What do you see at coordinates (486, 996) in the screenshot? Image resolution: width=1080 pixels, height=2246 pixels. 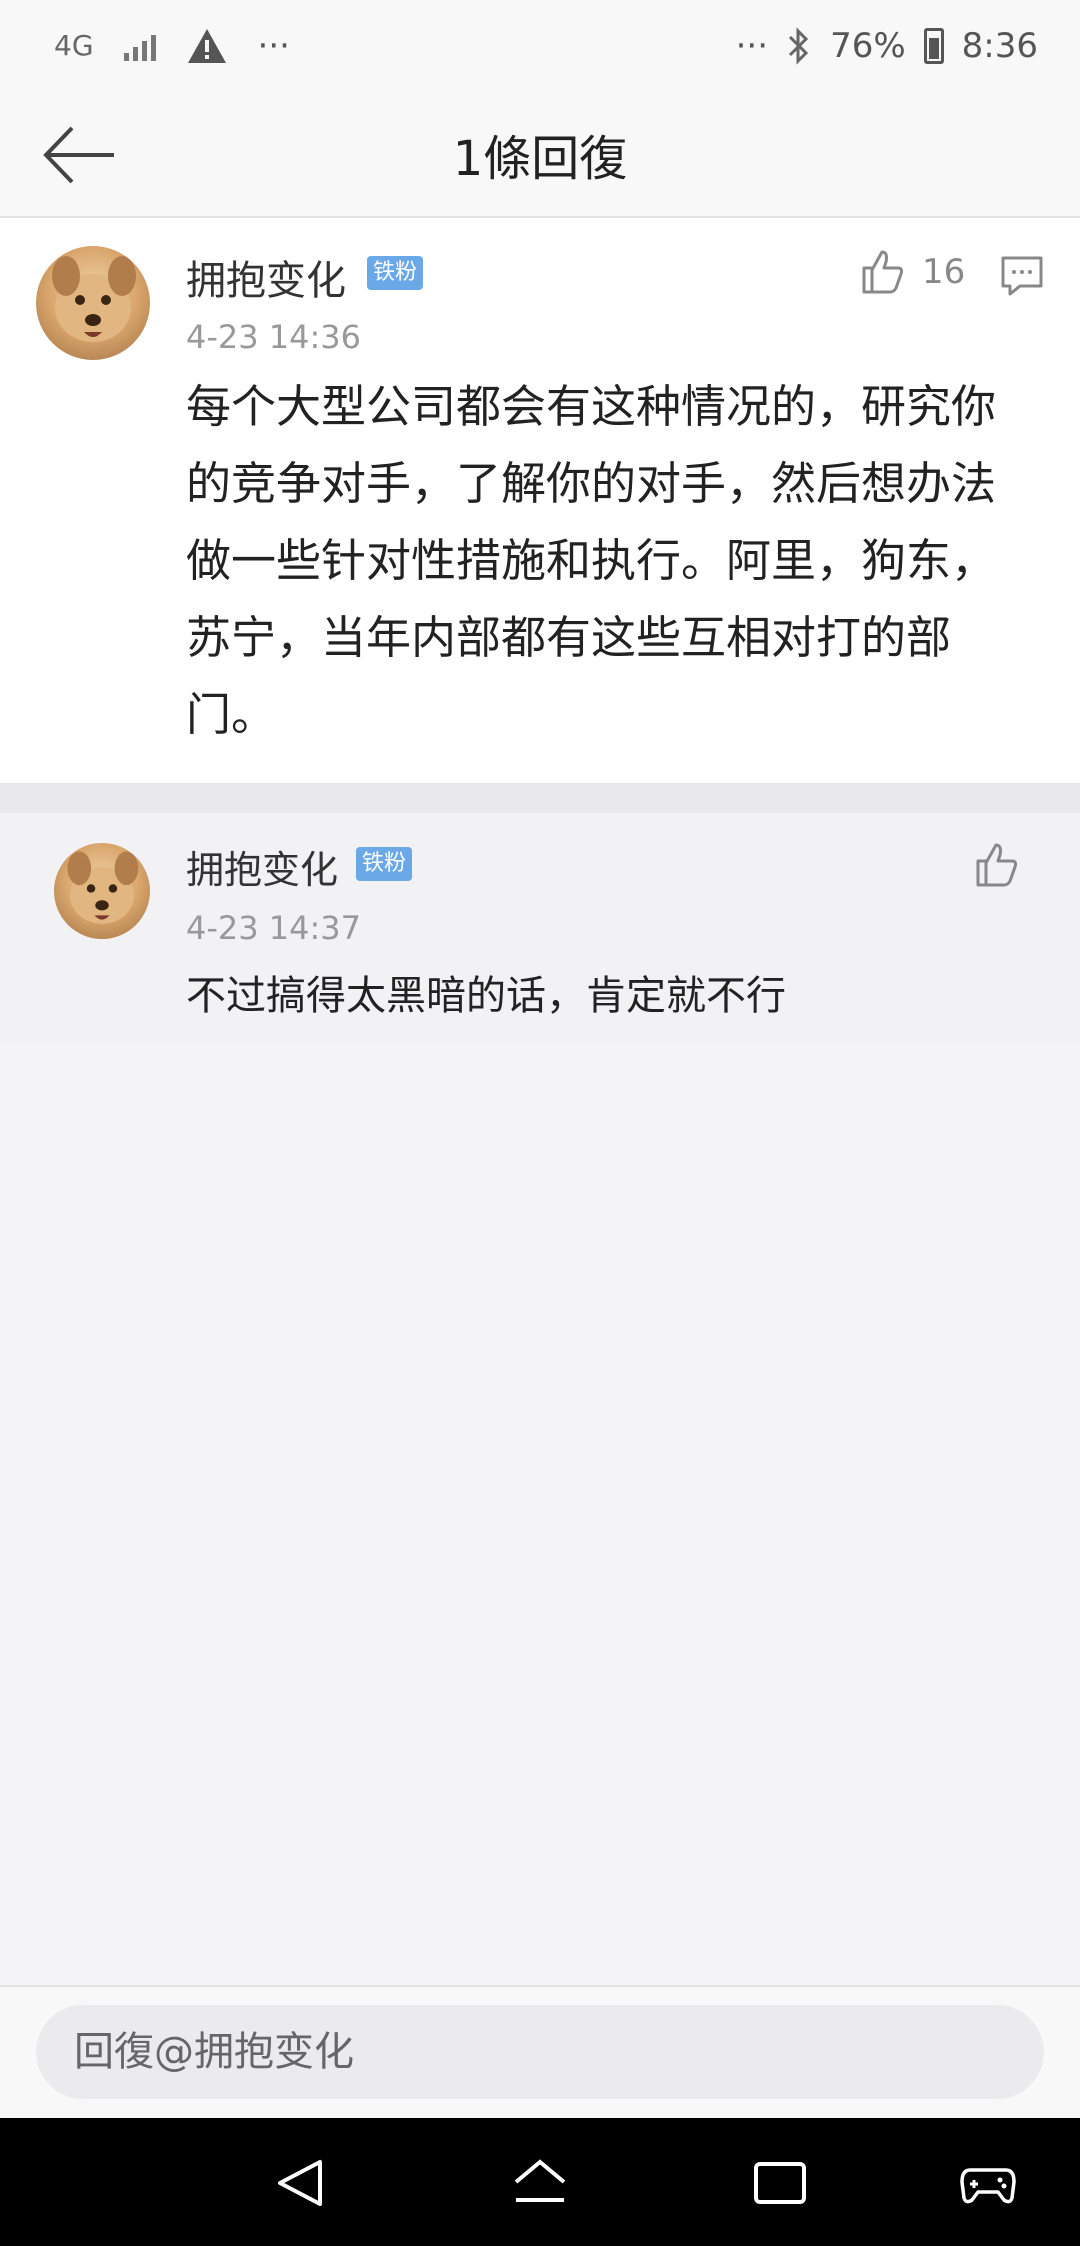 I see `reply-text: 不过搞得太黑暗的话，肯定就不行` at bounding box center [486, 996].